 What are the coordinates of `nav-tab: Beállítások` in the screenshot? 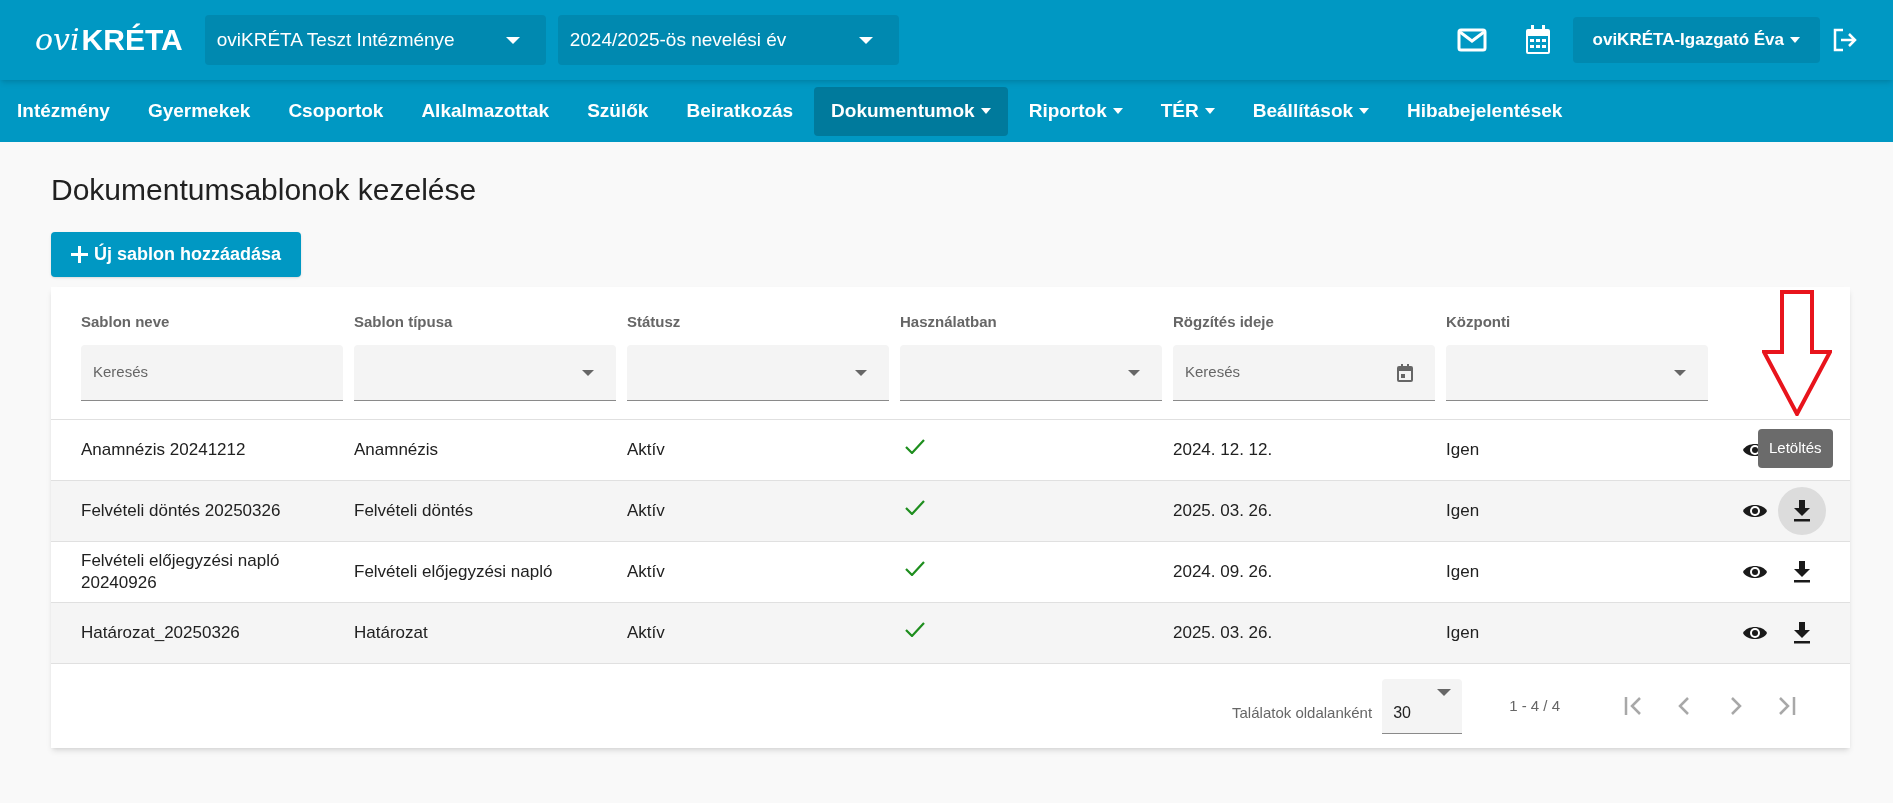 It's located at (1311, 111).